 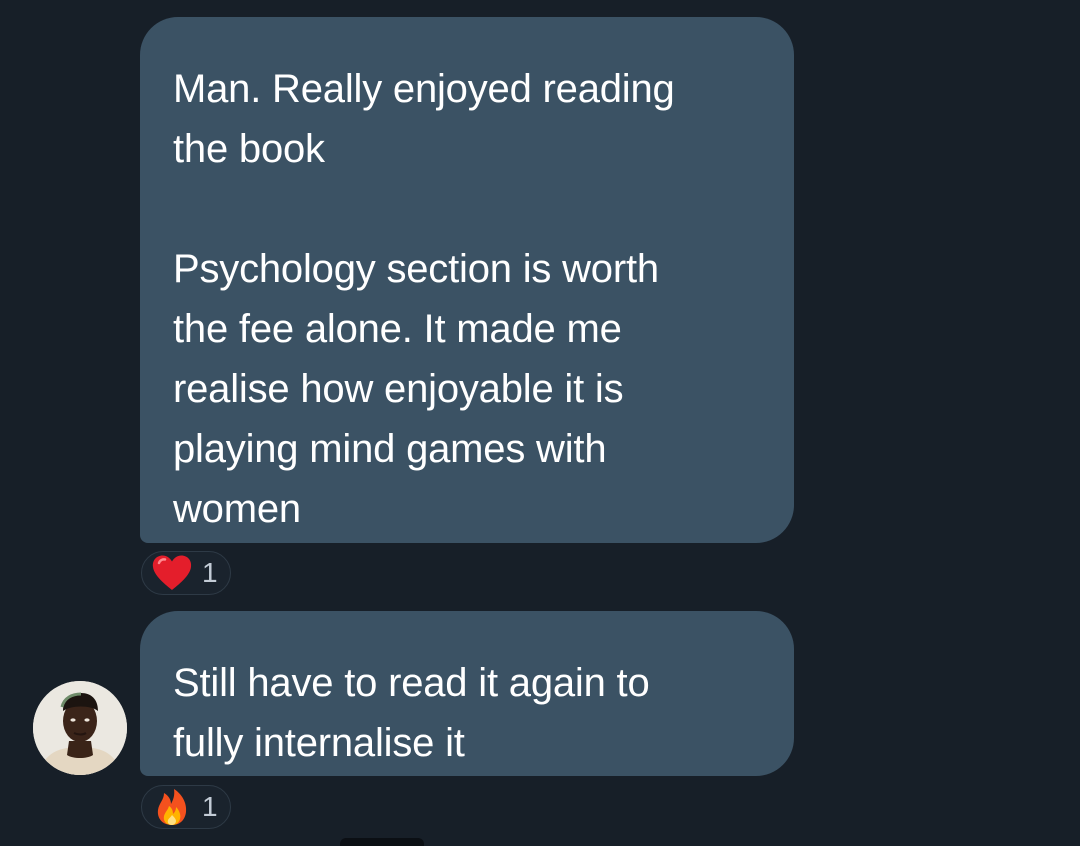 I want to click on avatar, so click(x=80, y=728).